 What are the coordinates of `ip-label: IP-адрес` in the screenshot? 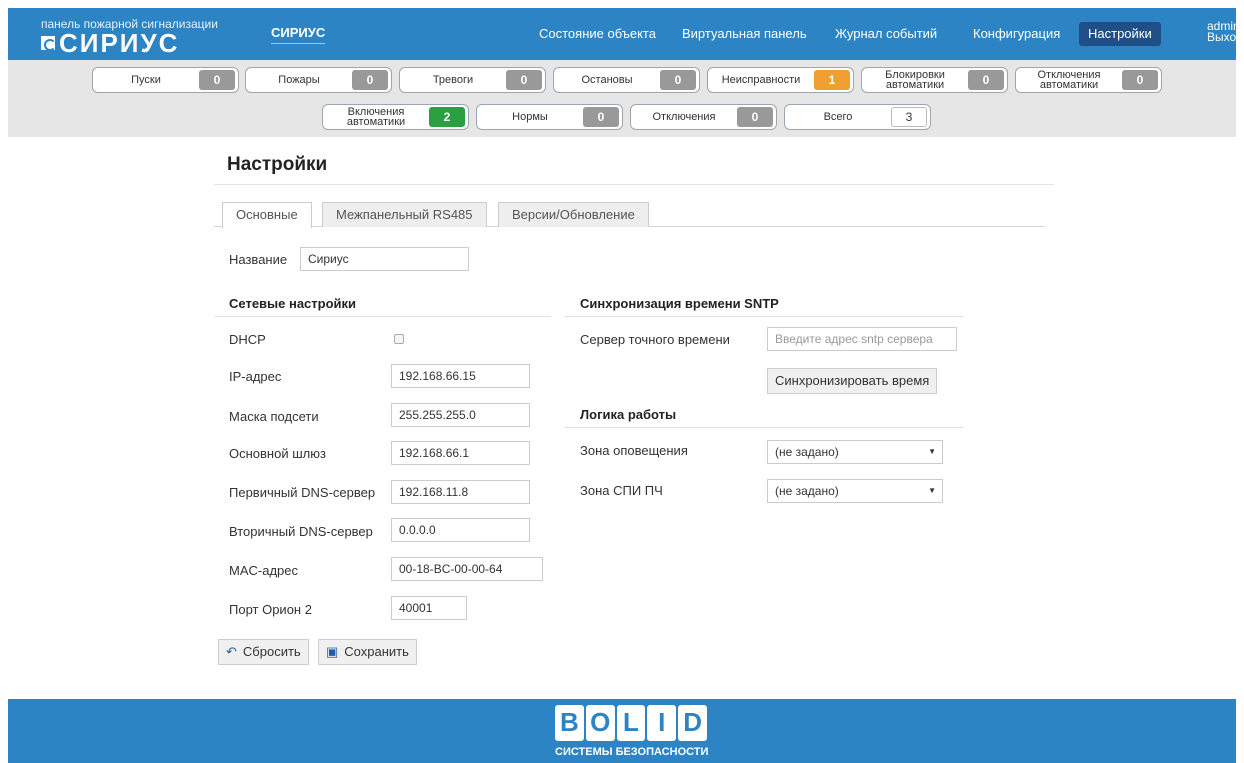 It's located at (255, 376).